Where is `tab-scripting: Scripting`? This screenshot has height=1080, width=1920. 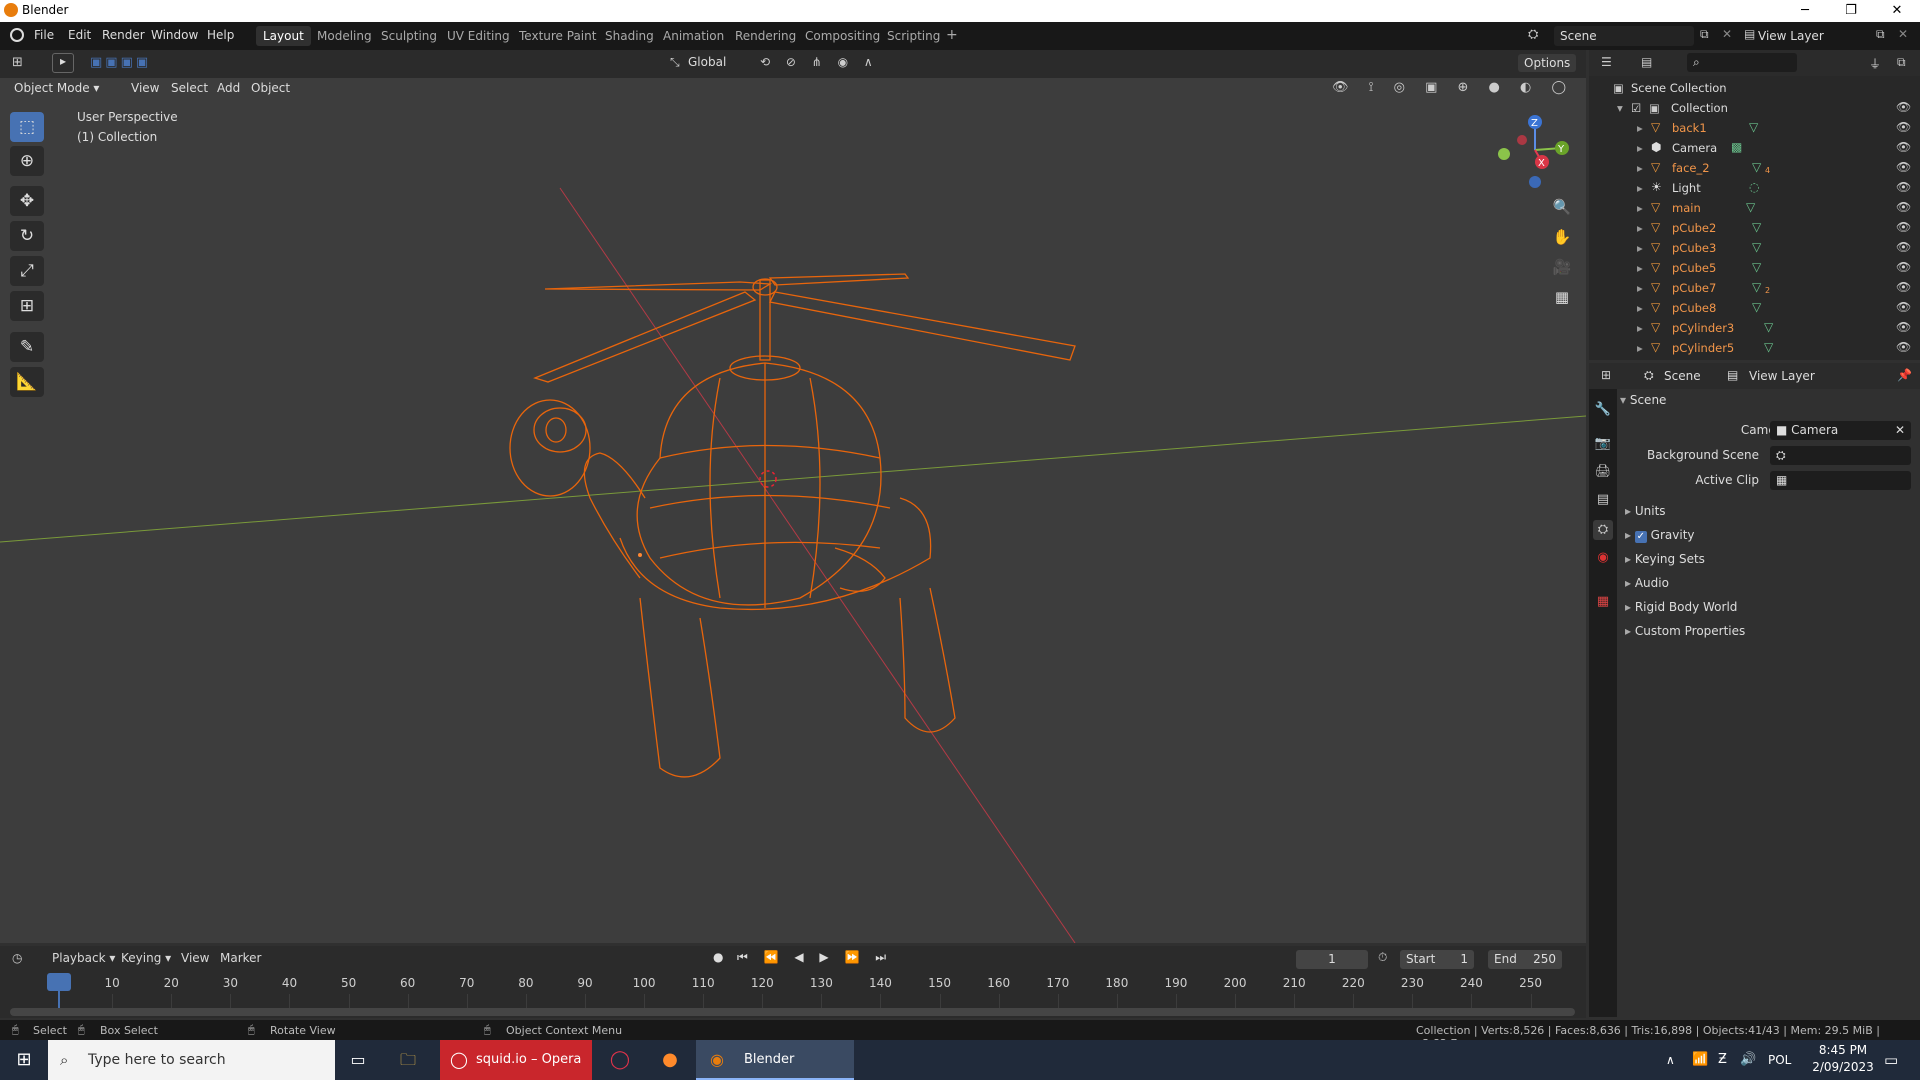 tab-scripting: Scripting is located at coordinates (913, 36).